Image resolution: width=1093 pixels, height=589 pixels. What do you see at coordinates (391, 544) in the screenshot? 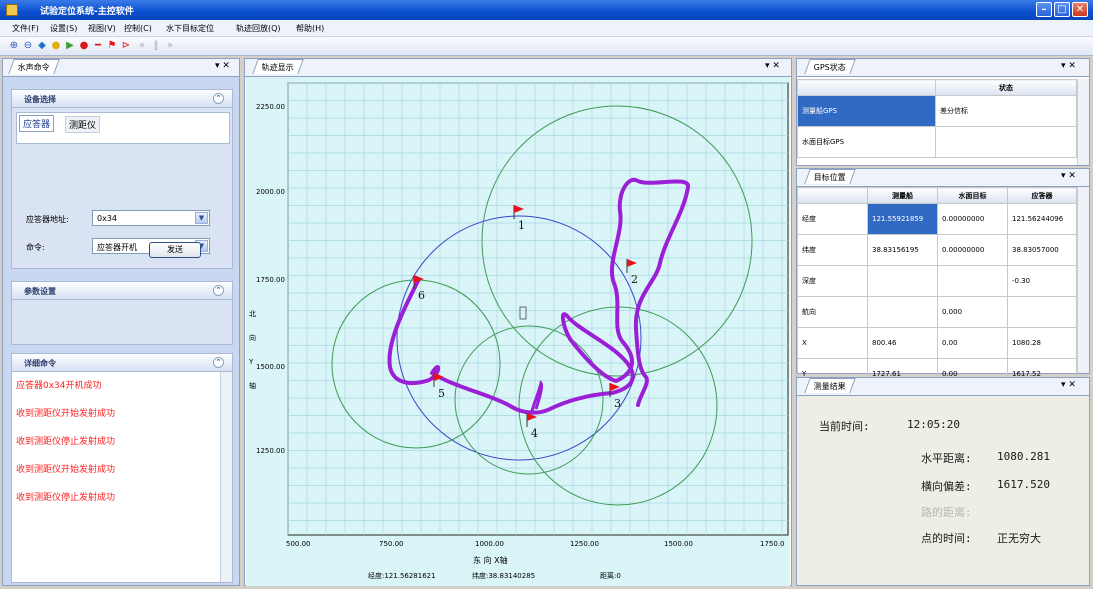
I see `x-tick-label: 750.00` at bounding box center [391, 544].